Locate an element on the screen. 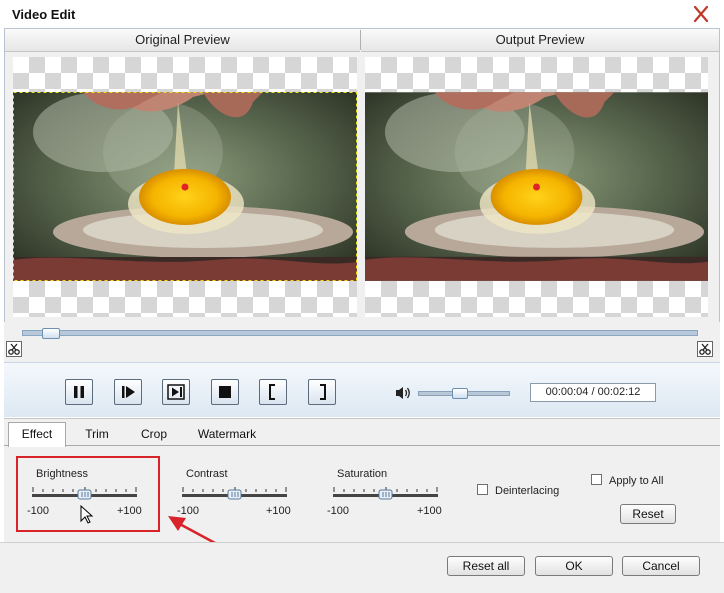 The image size is (724, 593). saturation-max: +100 is located at coordinates (429, 511).